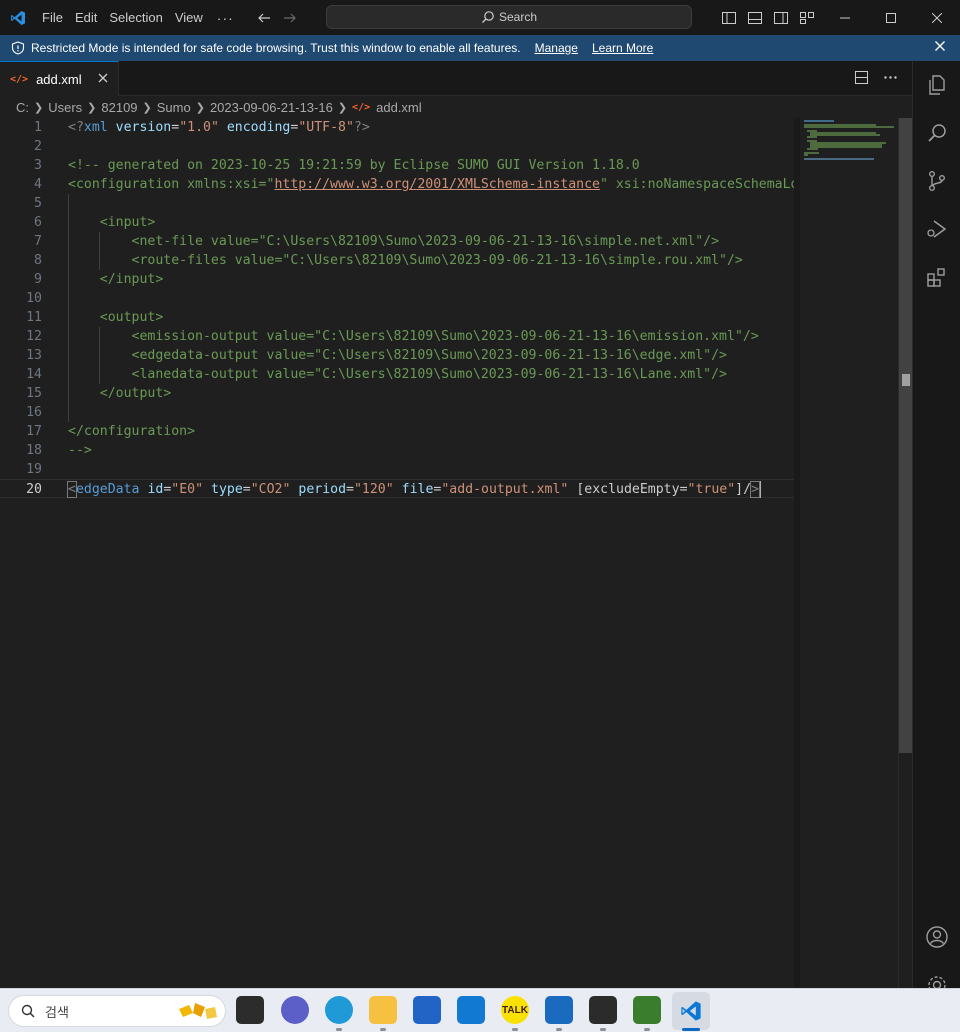 The width and height of the screenshot is (960, 1032). Describe the element at coordinates (38, 203) in the screenshot. I see `line-number: 5` at that location.